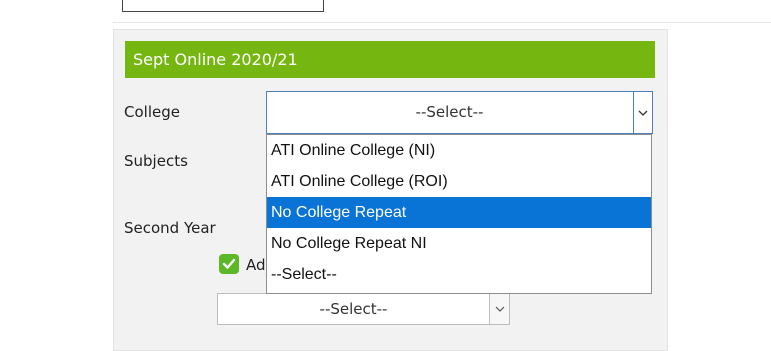 The height and width of the screenshot is (351, 771). I want to click on college-option-ati-ni: ATI Online College (NI), so click(459, 150).